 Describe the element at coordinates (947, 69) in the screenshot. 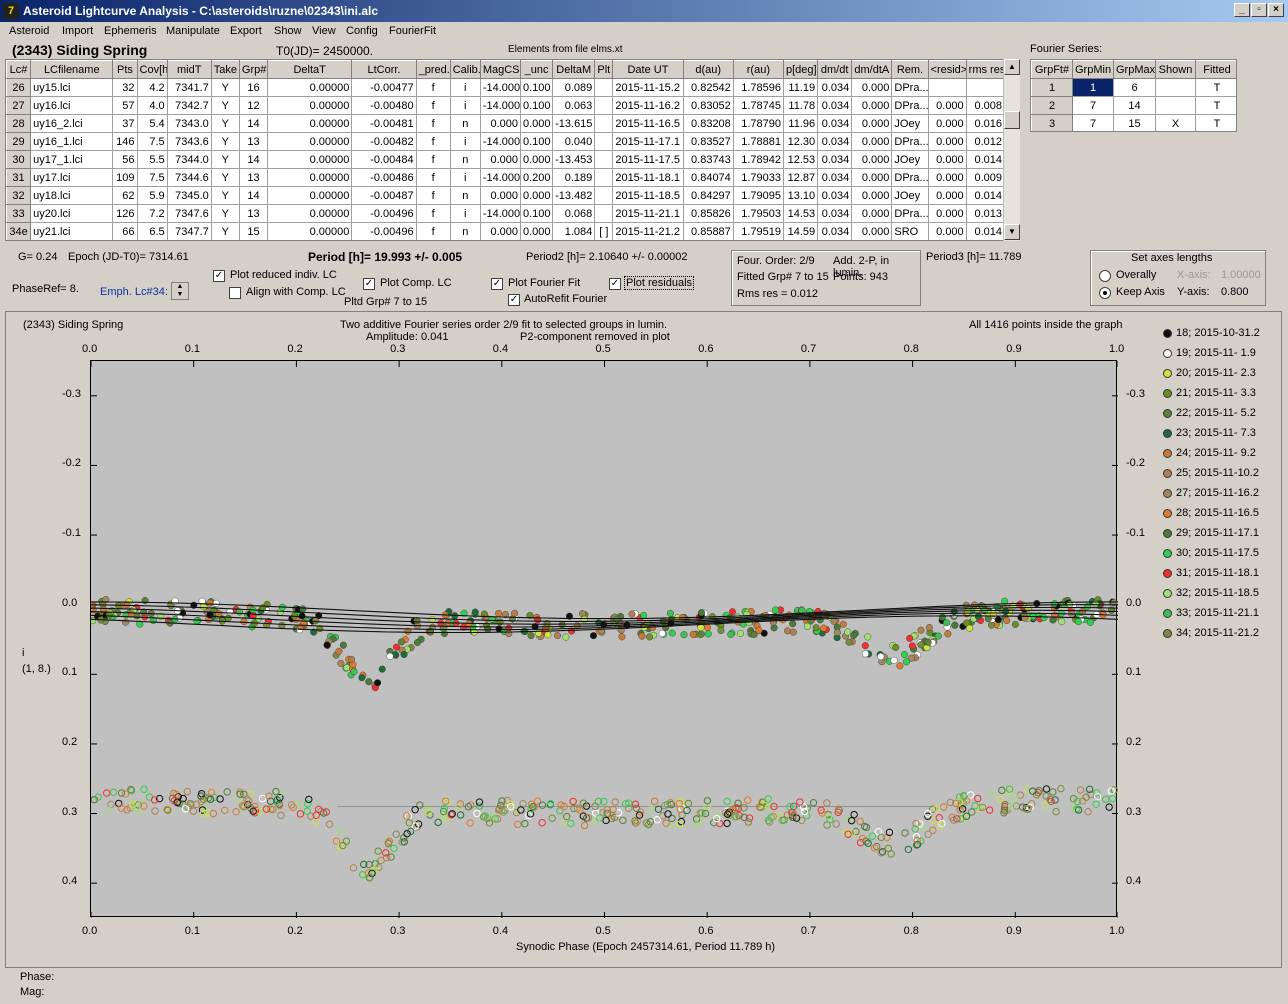

I see `lc-col-header: <resid>` at that location.